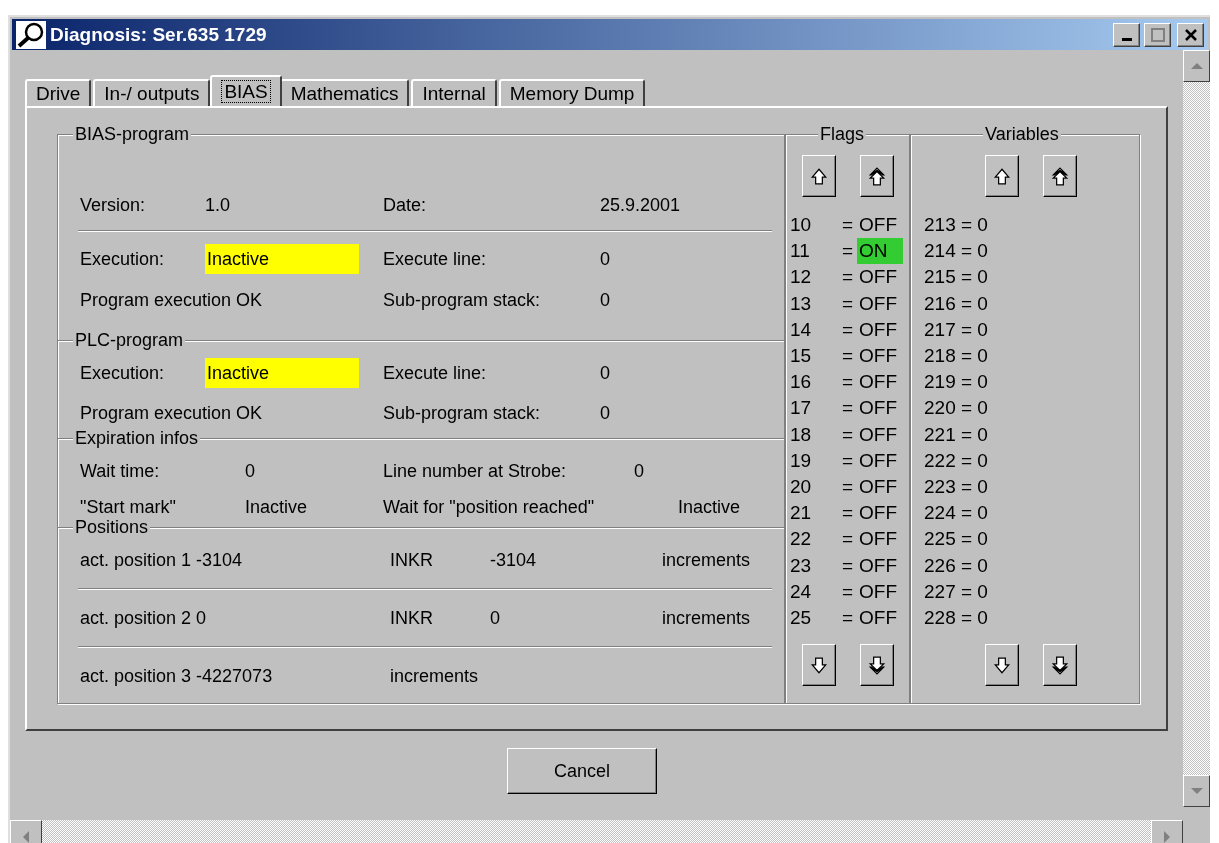  Describe the element at coordinates (514, 560) in the screenshot. I see `position-value: -3104` at that location.